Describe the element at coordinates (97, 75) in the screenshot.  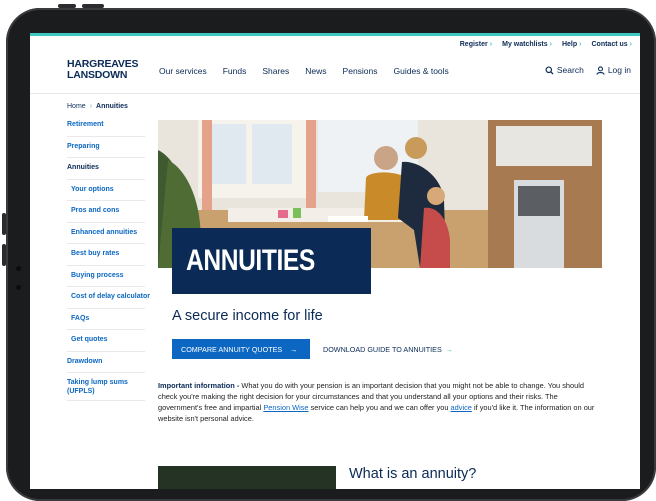
I see `logo-line-2: LANSDOWN` at that location.